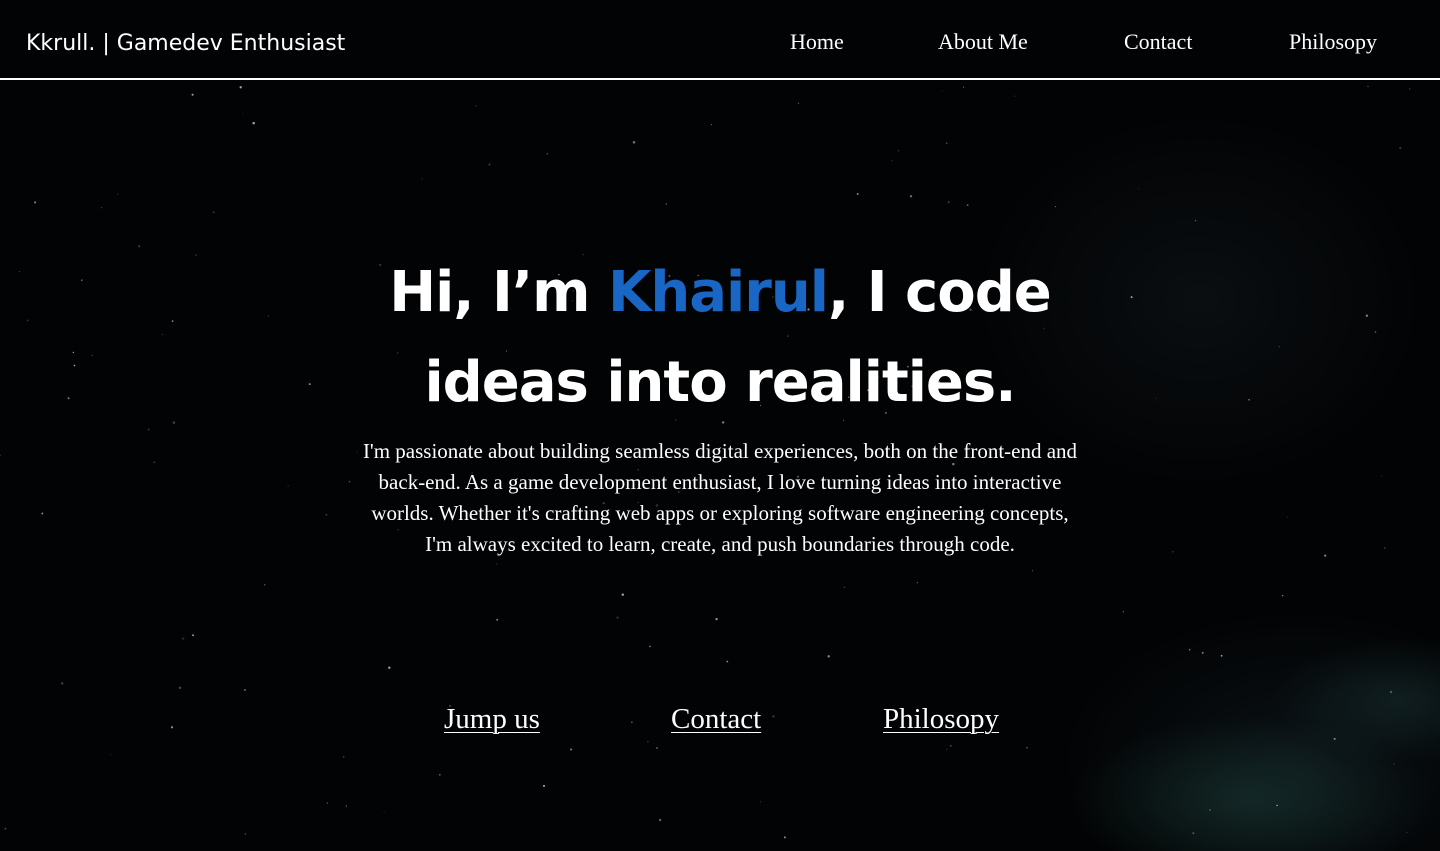 This screenshot has height=851, width=1440. I want to click on headline-name: Khairul, so click(718, 292).